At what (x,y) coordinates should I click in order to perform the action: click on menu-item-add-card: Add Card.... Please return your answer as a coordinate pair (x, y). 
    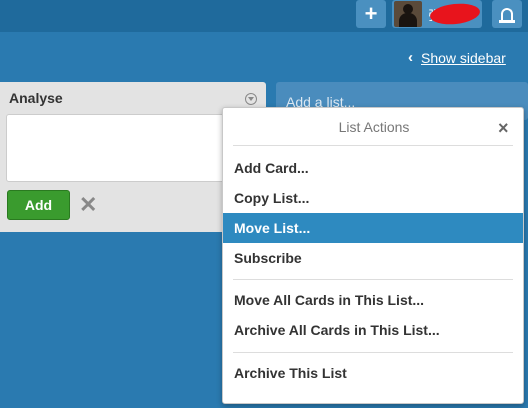
    Looking at the image, I should click on (373, 168).